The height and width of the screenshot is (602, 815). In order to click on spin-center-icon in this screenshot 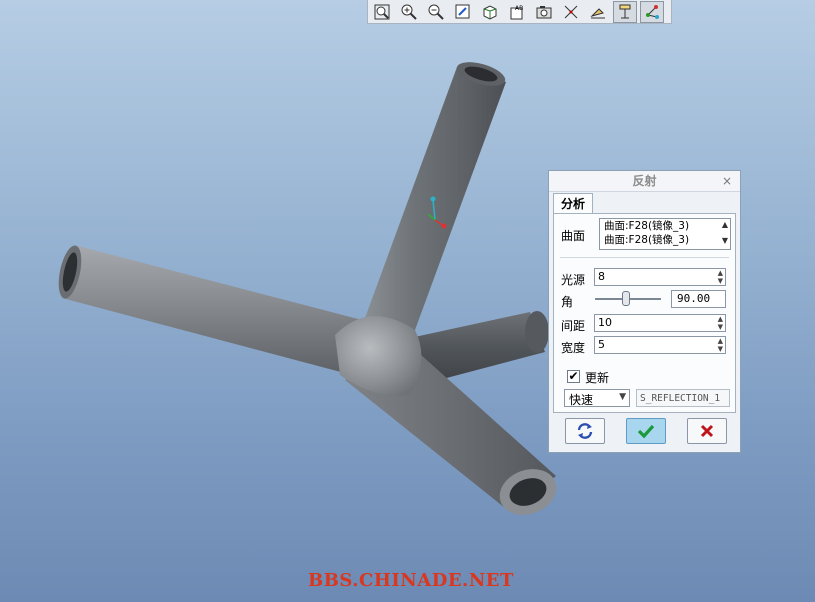, I will do `click(598, 12)`.